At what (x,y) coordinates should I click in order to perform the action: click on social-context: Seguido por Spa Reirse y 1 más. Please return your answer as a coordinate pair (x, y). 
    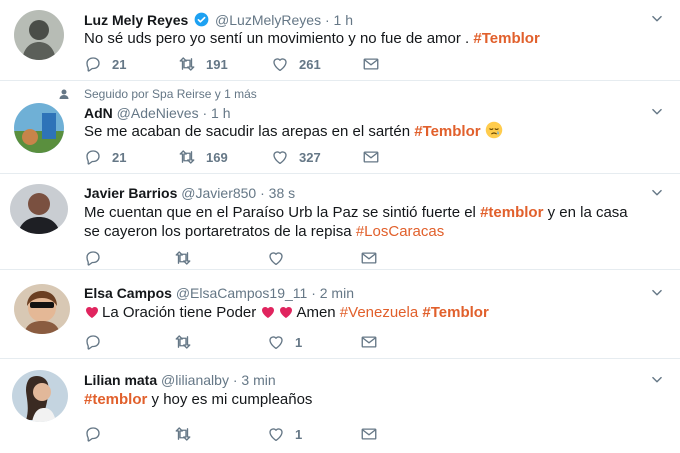
    Looking at the image, I should click on (170, 94).